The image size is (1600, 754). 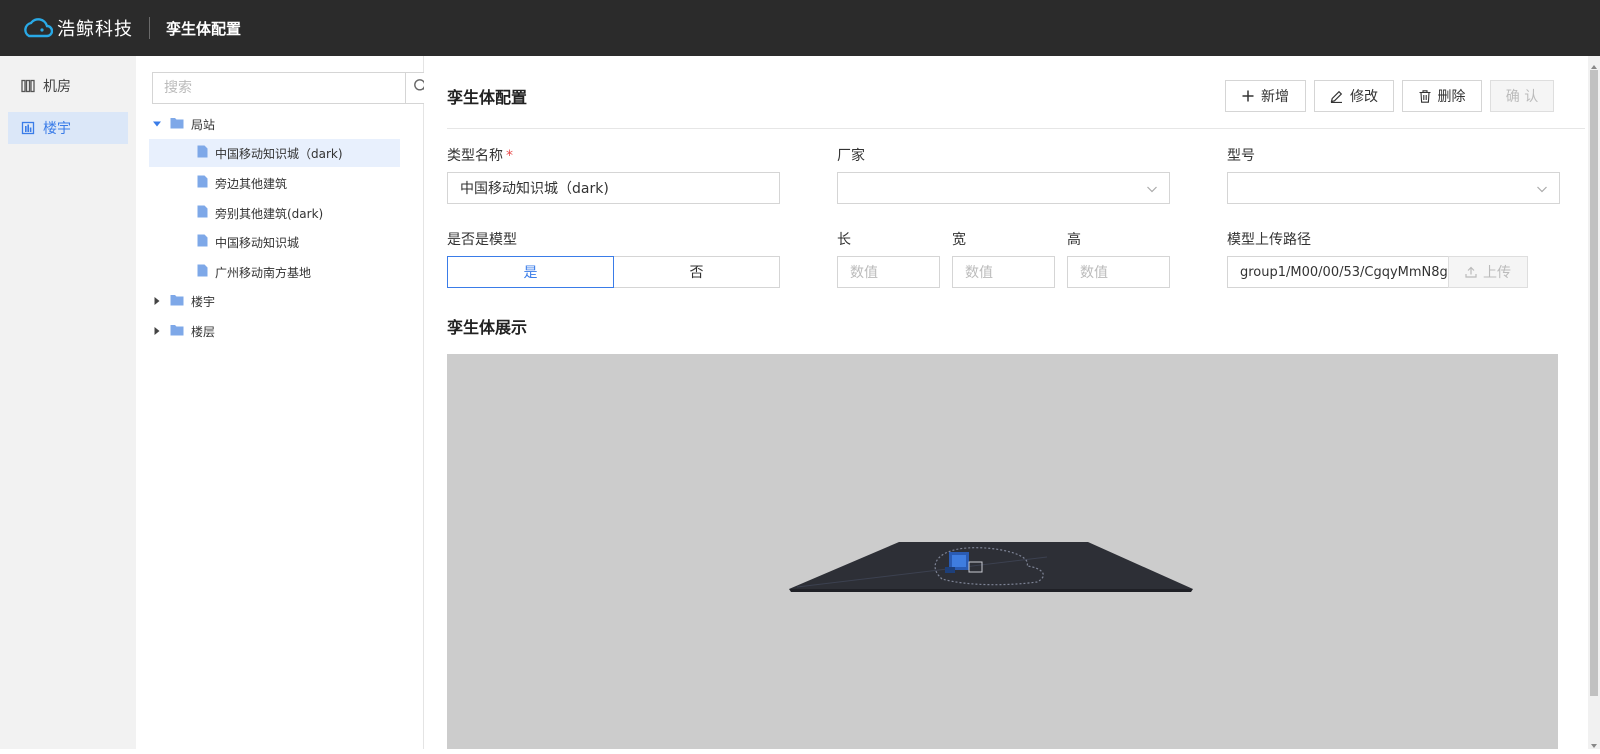 What do you see at coordinates (1393, 188) in the screenshot?
I see `model-select` at bounding box center [1393, 188].